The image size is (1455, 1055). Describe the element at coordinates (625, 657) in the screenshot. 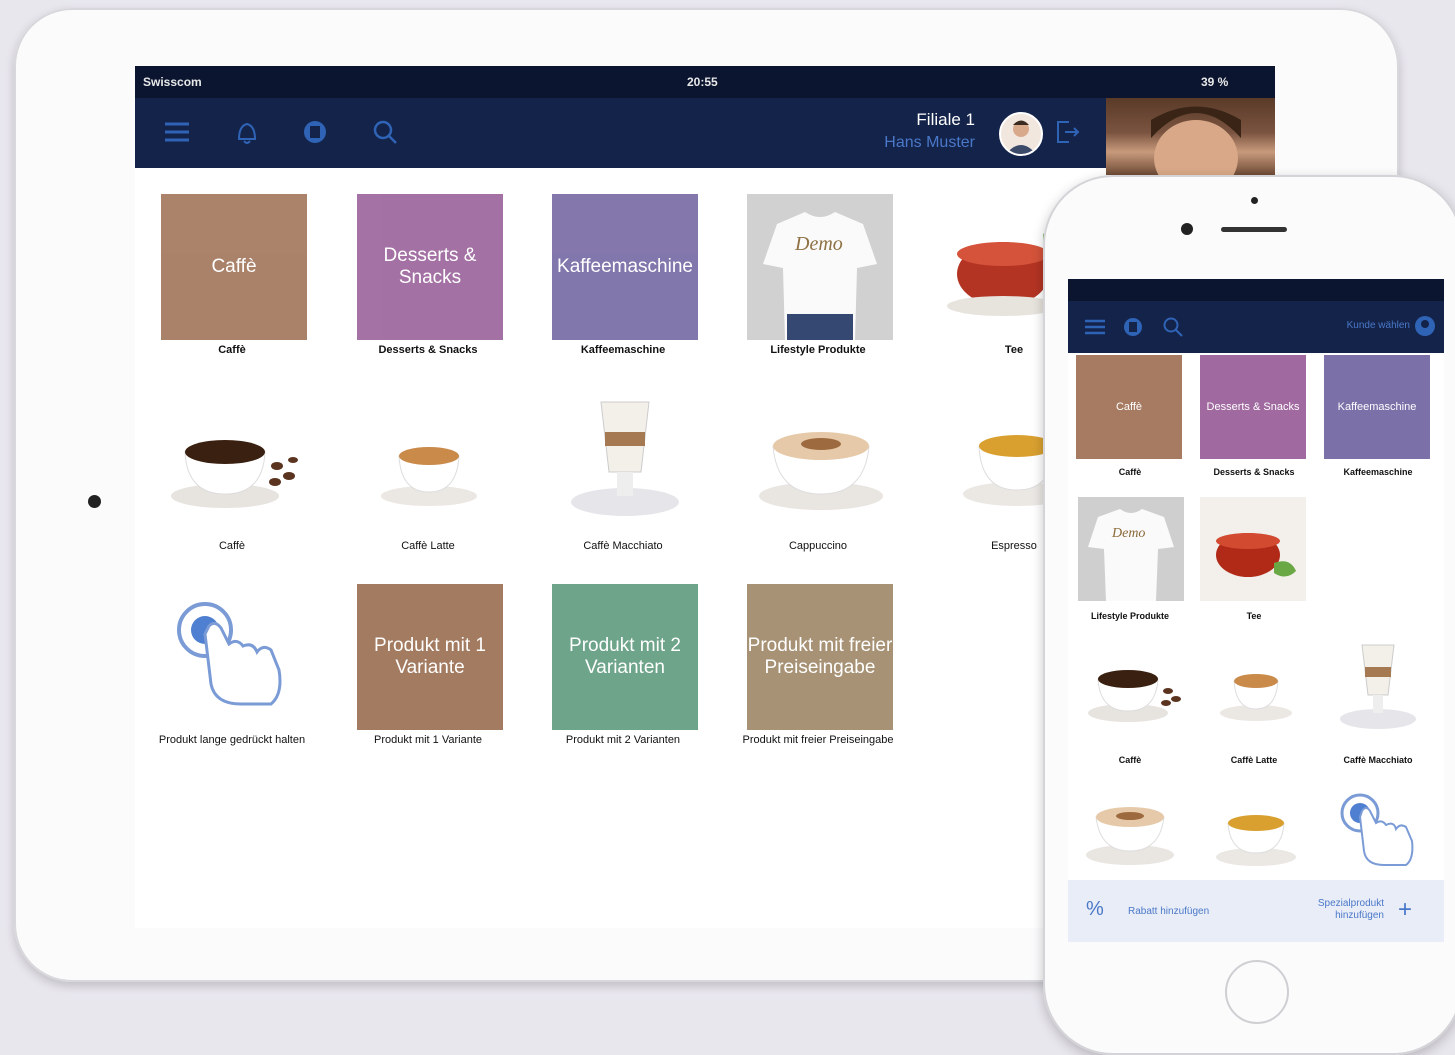

I see `product-tile-2-varianten: Produkt mit 2 Varianten` at that location.